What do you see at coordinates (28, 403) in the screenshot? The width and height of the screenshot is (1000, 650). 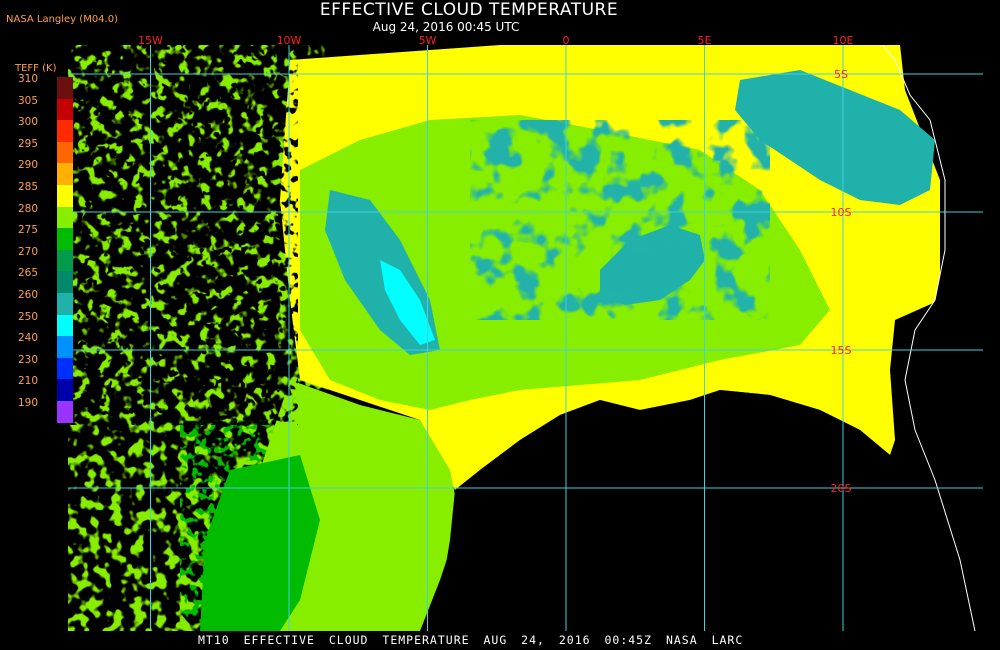 I see `legend-label-190: 190` at bounding box center [28, 403].